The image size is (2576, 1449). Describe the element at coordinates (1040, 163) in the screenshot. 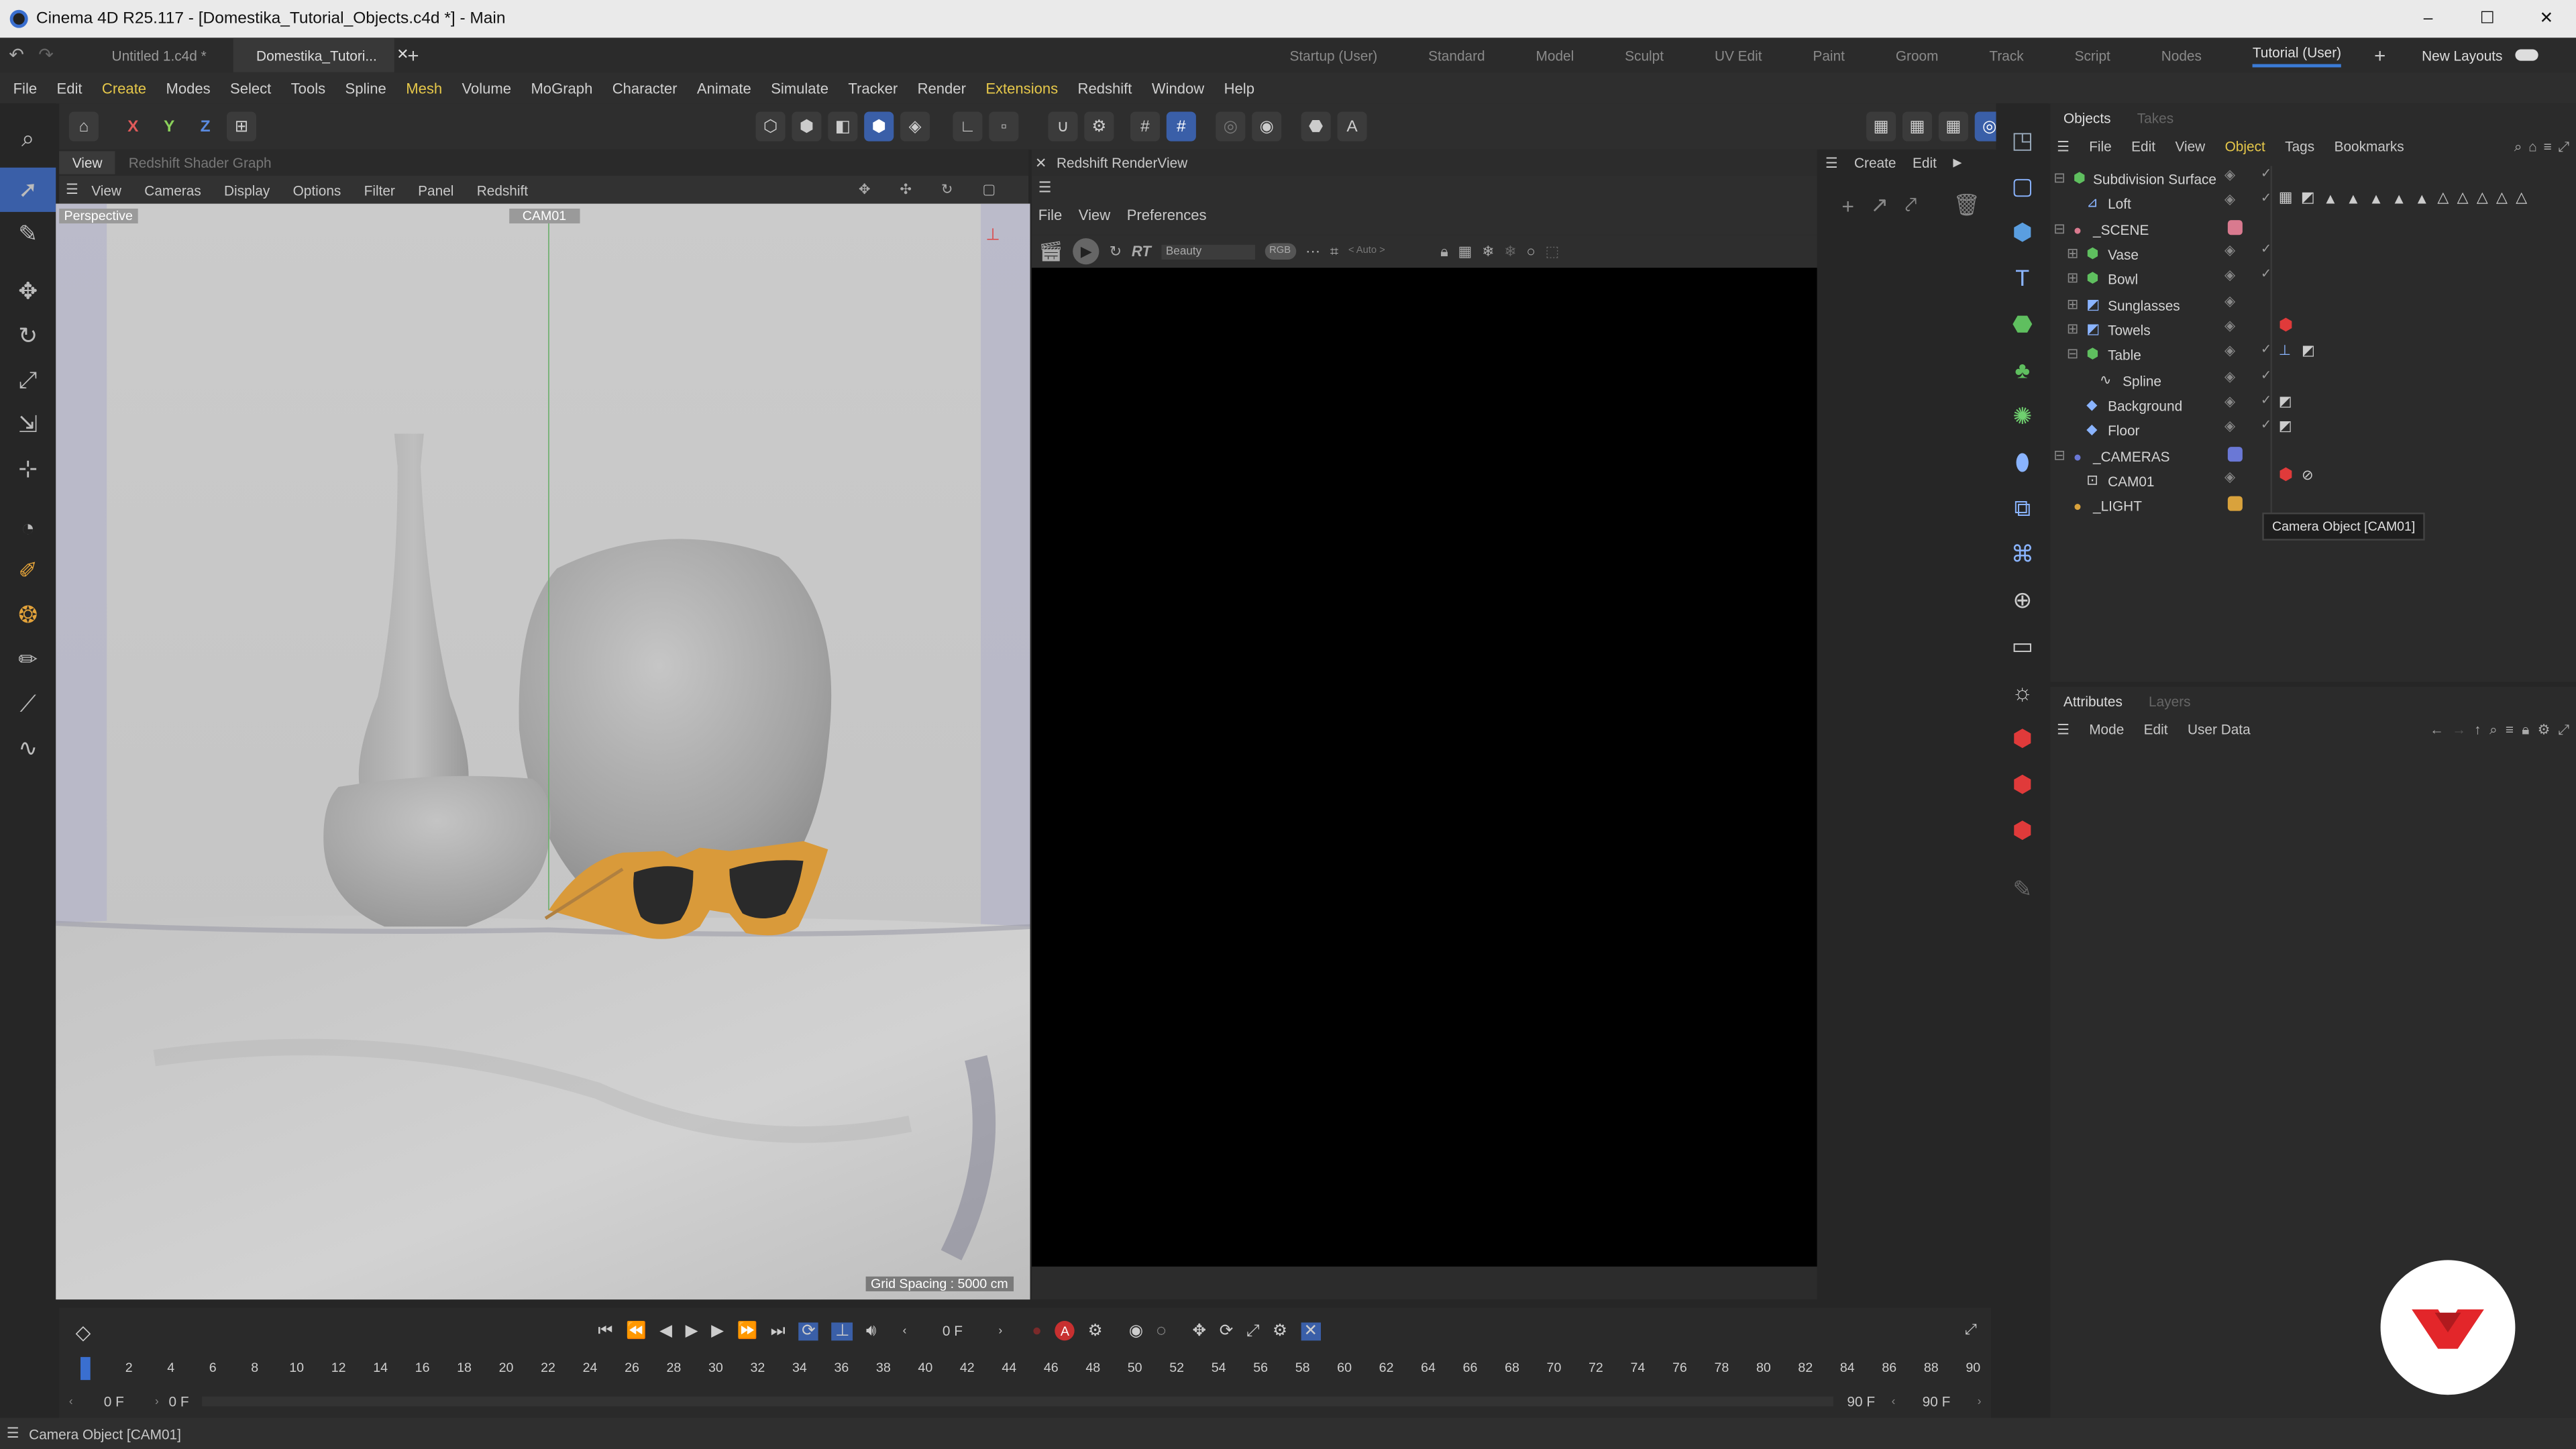

I see `close-render-view-icon: ✕` at that location.